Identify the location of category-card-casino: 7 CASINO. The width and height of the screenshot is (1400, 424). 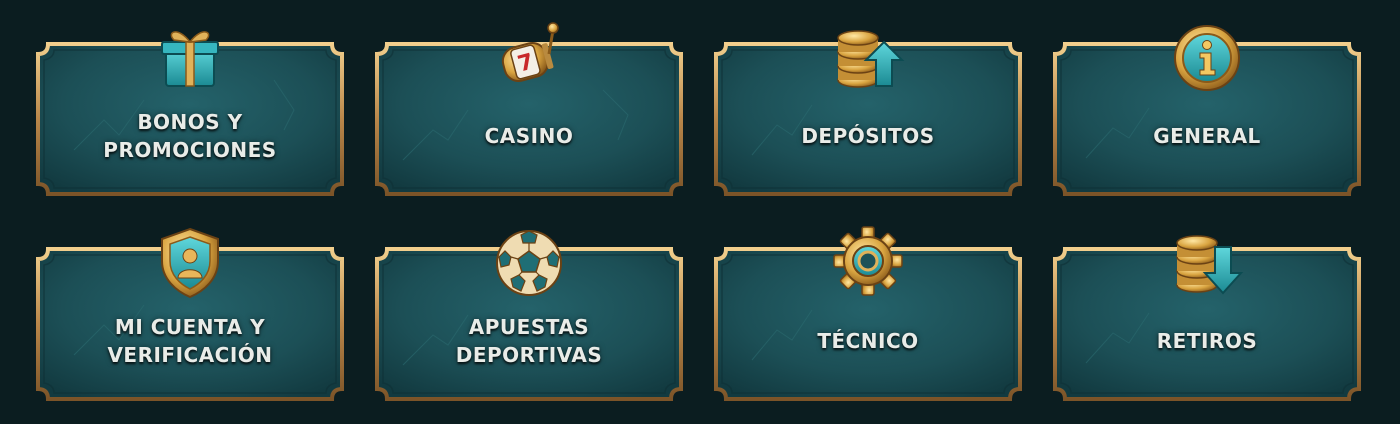
(529, 110).